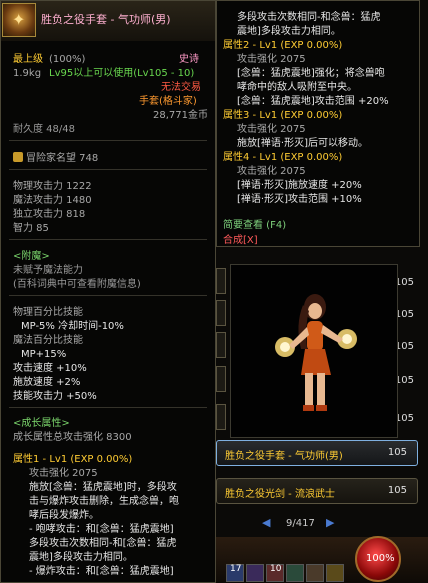  What do you see at coordinates (254, 225) in the screenshot?
I see `simple-view-button: 简要查看 (F4)` at bounding box center [254, 225].